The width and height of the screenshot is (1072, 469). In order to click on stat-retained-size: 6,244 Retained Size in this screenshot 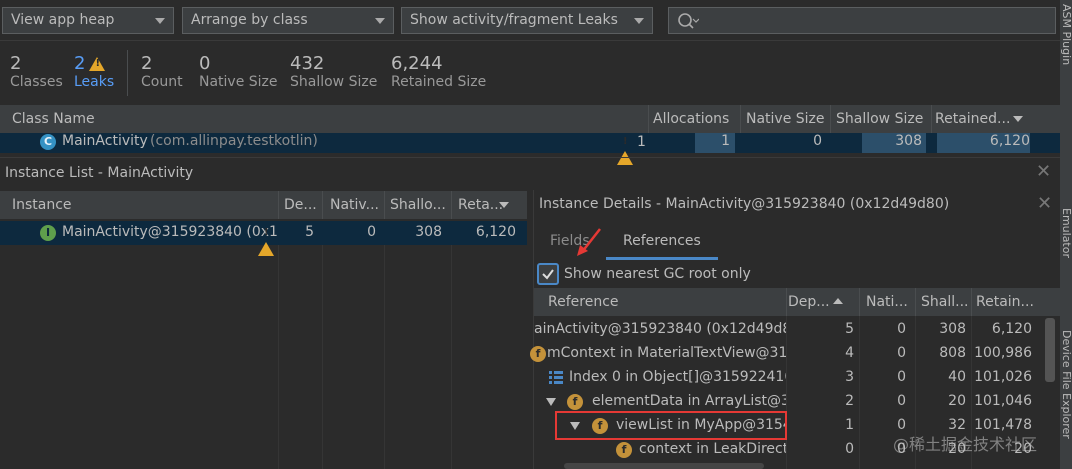, I will do `click(438, 71)`.